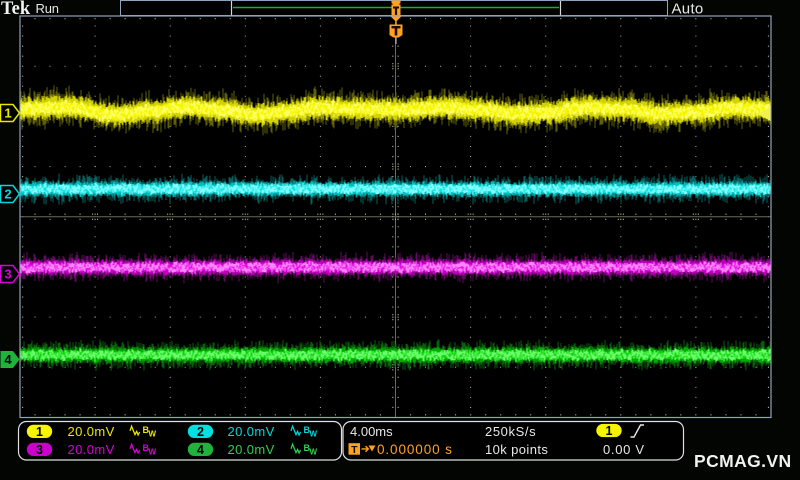 This screenshot has height=480, width=800. I want to click on svg-text: 250kS/s, so click(510, 431).